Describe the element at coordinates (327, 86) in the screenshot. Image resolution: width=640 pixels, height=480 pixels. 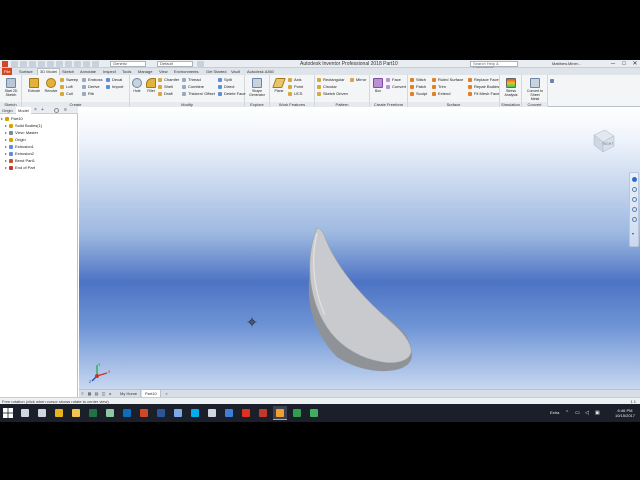
I see `circular-pattern-button: Circular` at that location.